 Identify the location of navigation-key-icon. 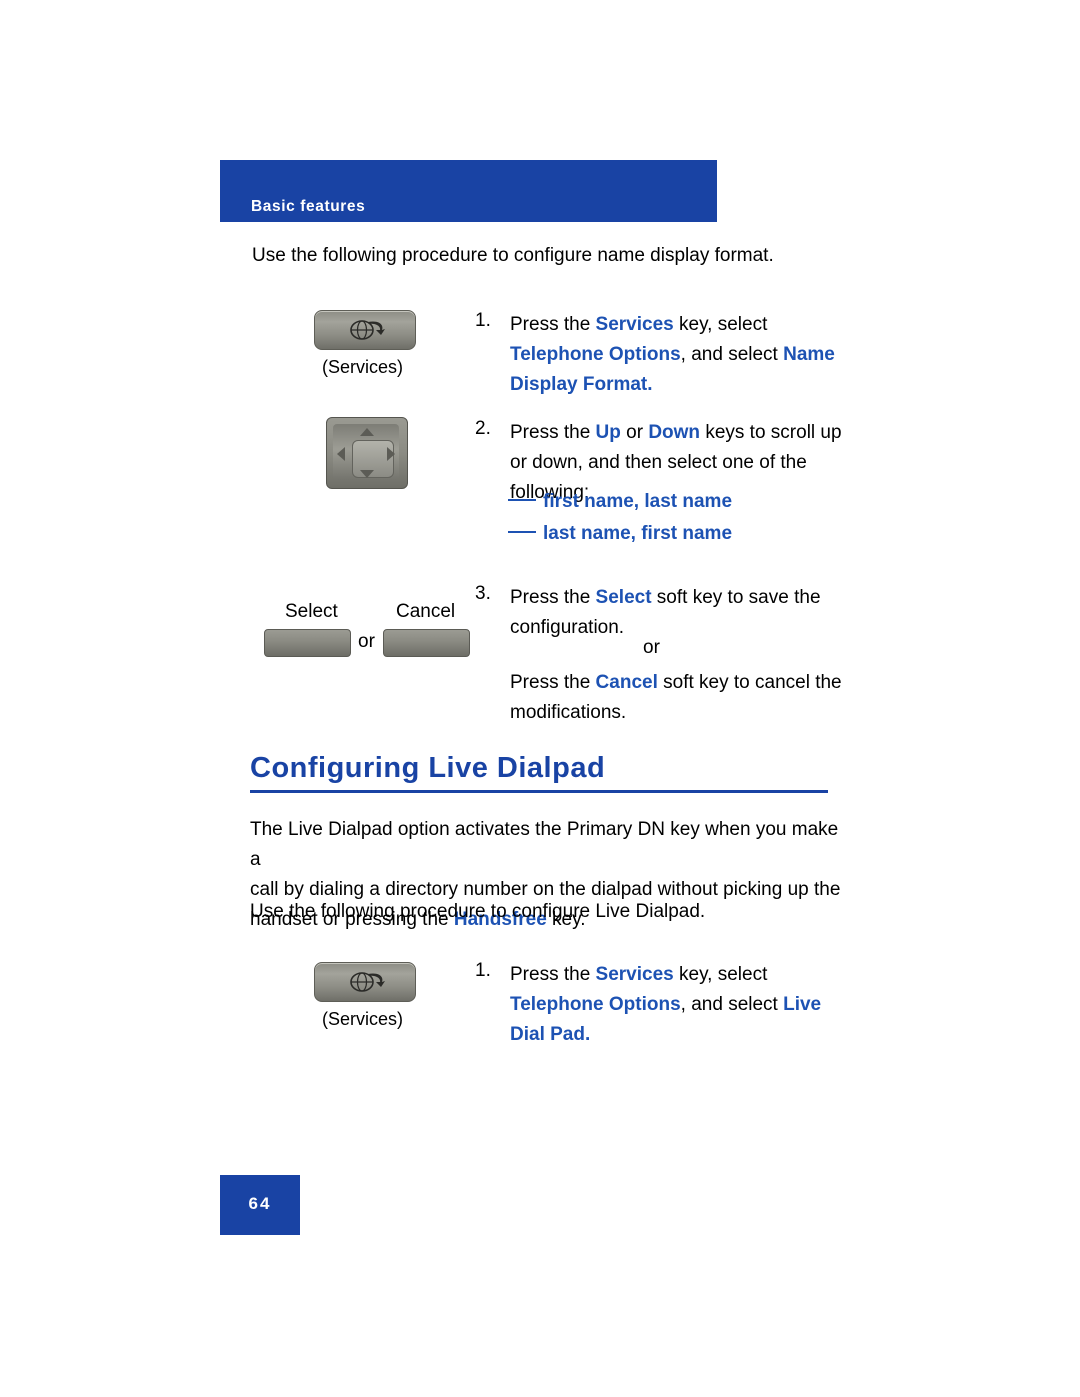
(367, 453).